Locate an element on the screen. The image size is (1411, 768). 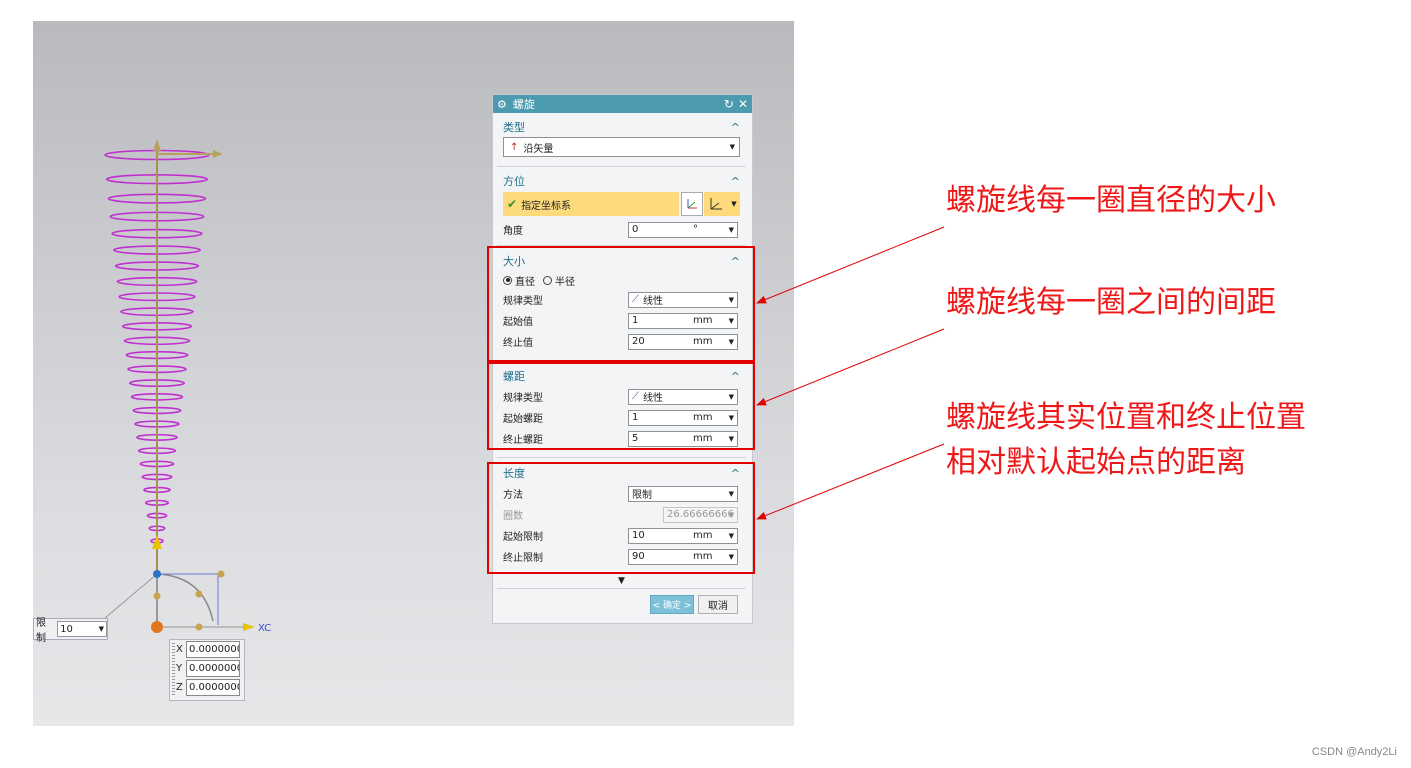
x-row: X 0.0000000 is located at coordinates (207, 649).